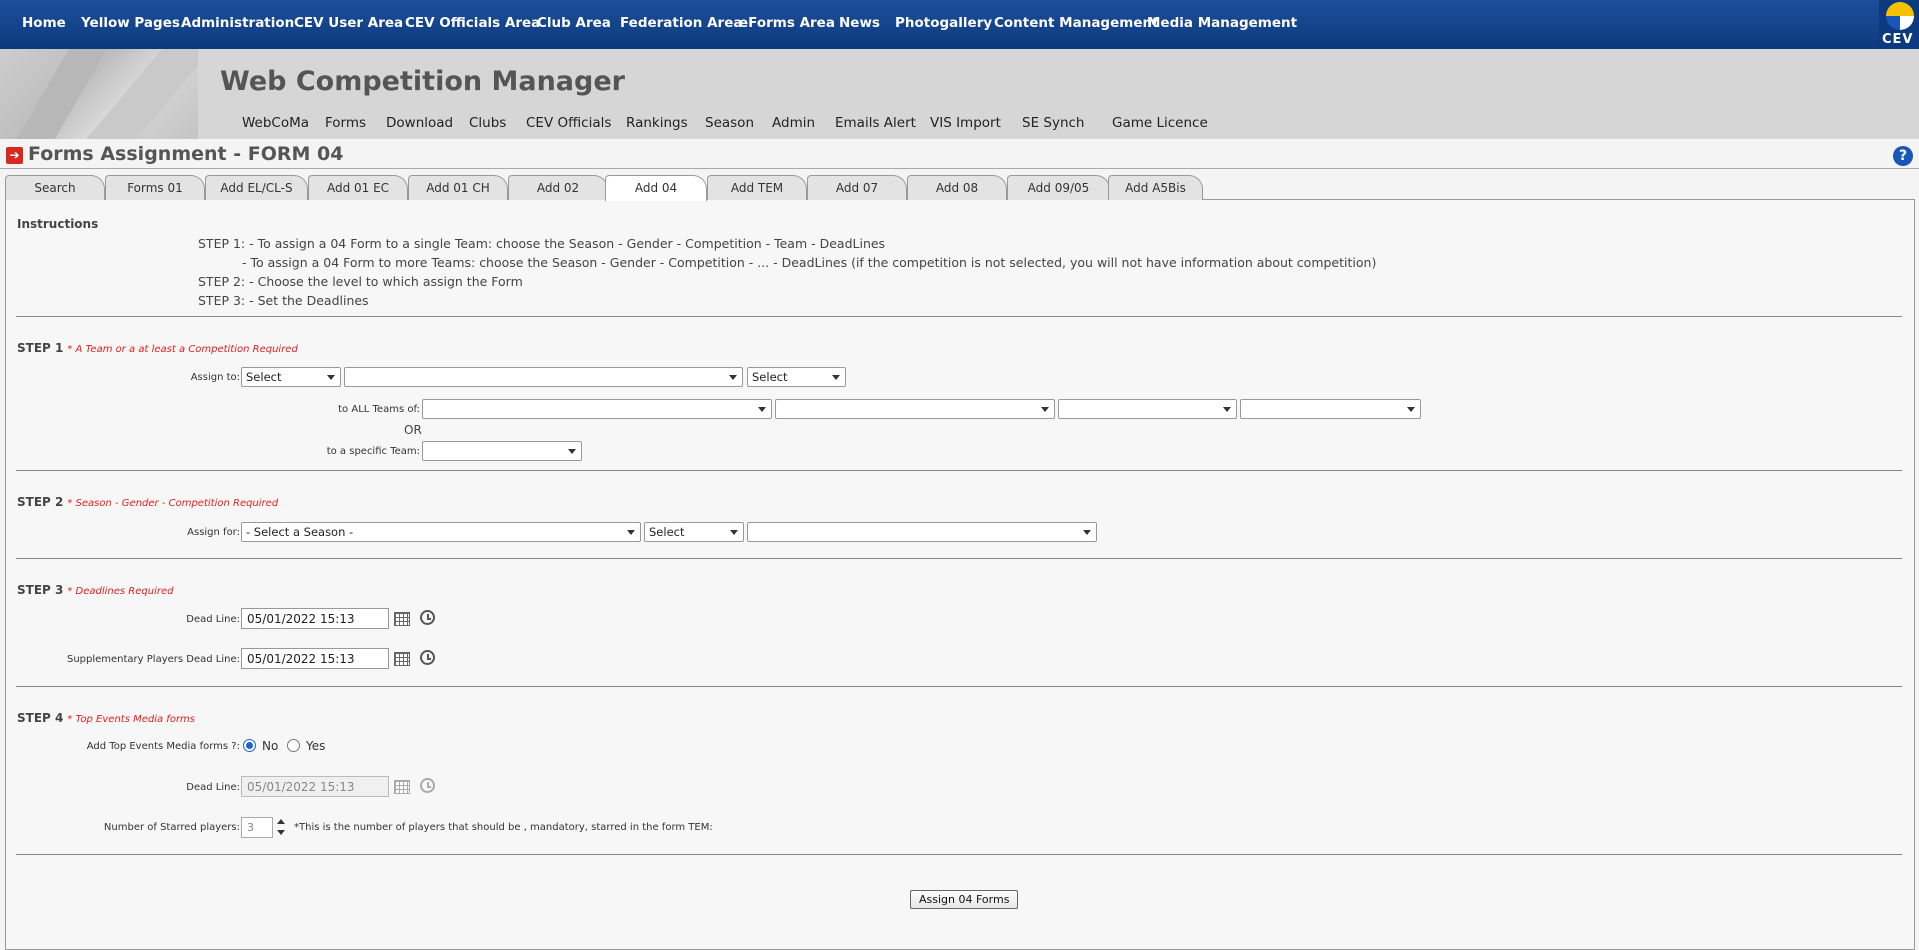 This screenshot has width=1919, height=950. I want to click on tab-search: Search, so click(55, 187).